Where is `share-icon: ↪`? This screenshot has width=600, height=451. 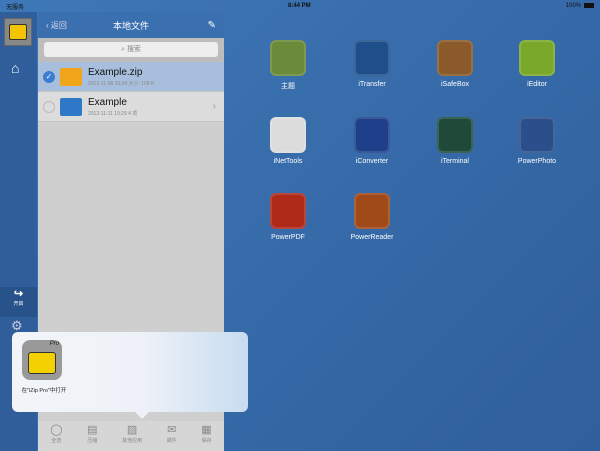 share-icon: ↪ is located at coordinates (18, 294).